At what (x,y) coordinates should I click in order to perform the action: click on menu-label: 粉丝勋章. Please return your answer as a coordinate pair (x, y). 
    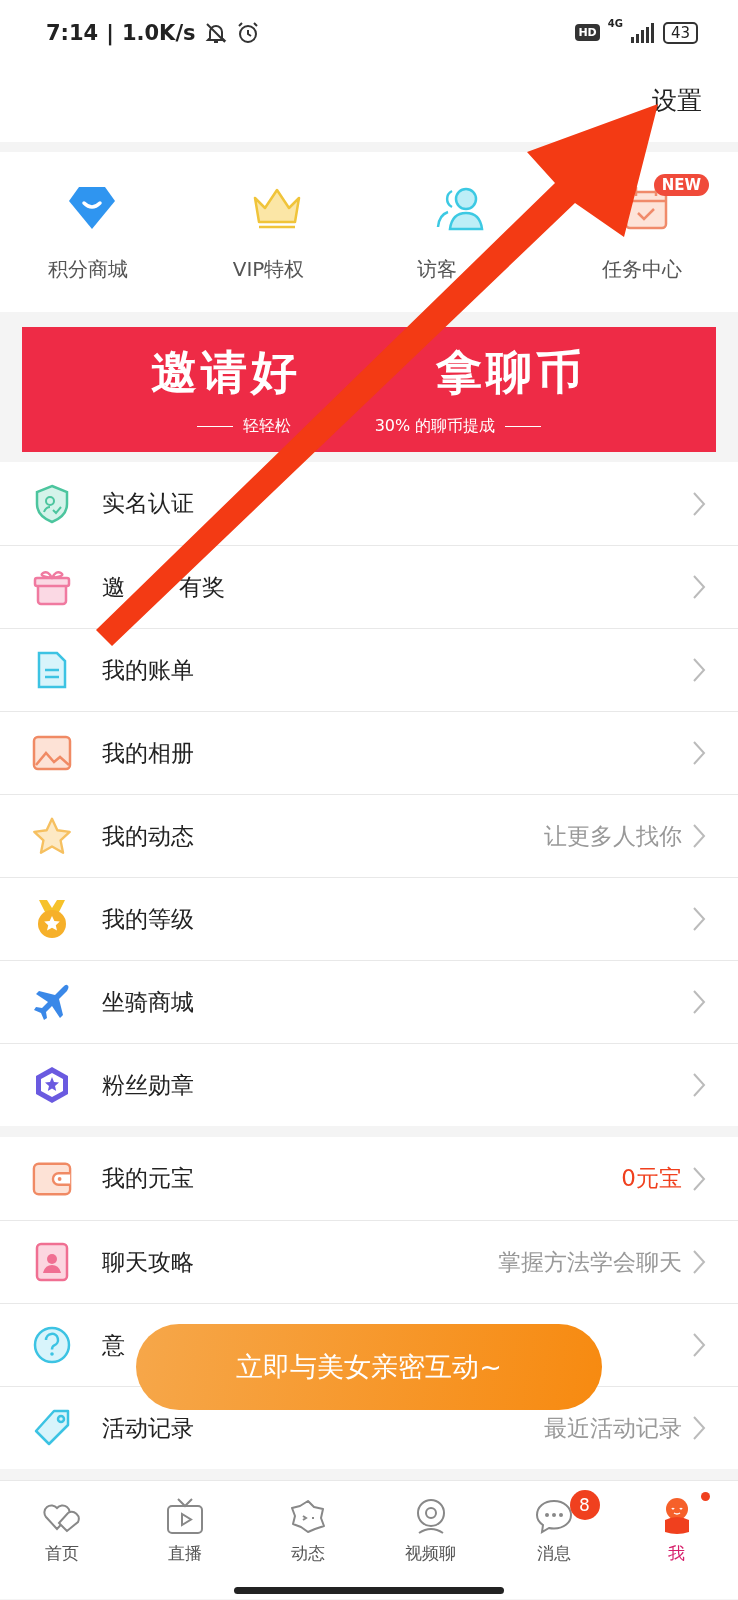
    Looking at the image, I should click on (148, 1085).